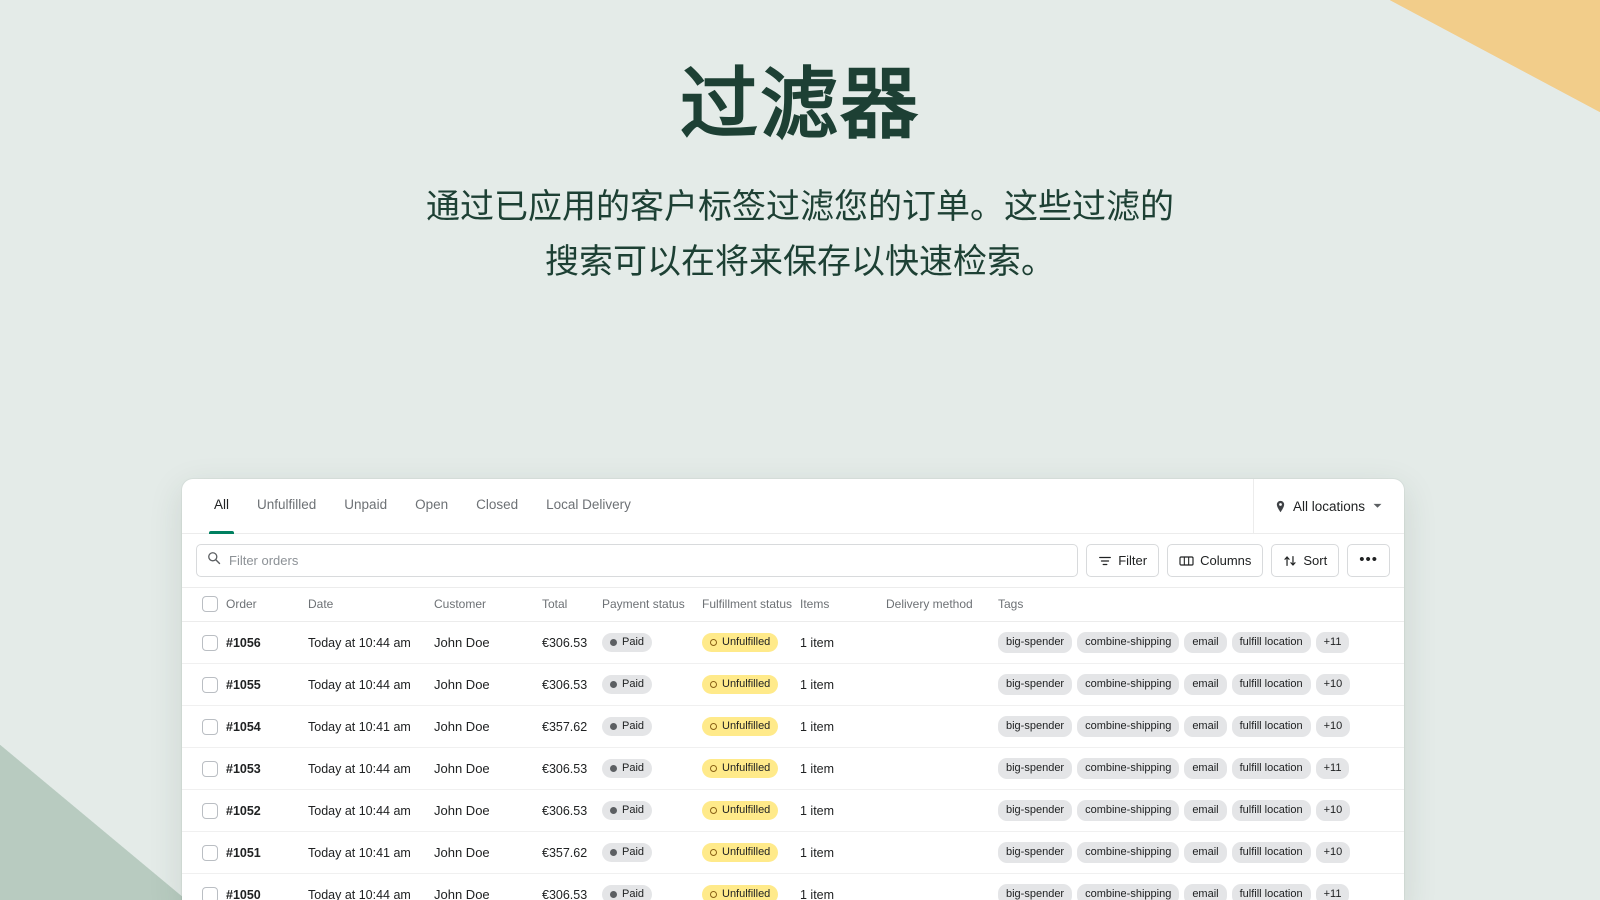 This screenshot has width=1600, height=900. Describe the element at coordinates (1201, 605) in the screenshot. I see `column-header-tags: Tags` at that location.